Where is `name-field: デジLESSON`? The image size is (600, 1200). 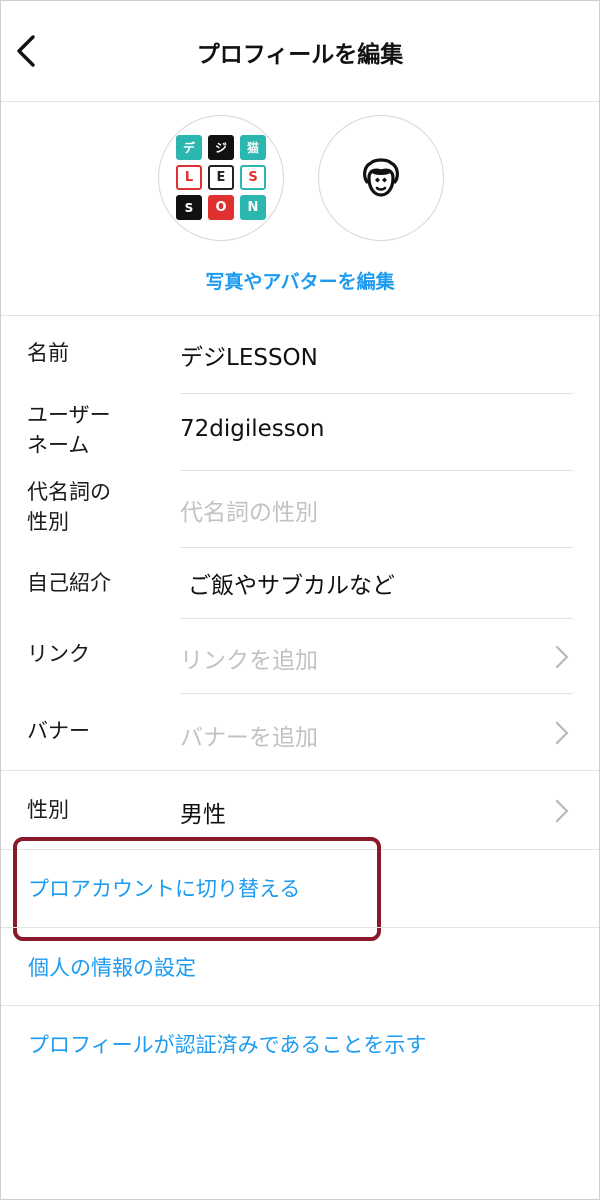
name-field: デジLESSON is located at coordinates (376, 355).